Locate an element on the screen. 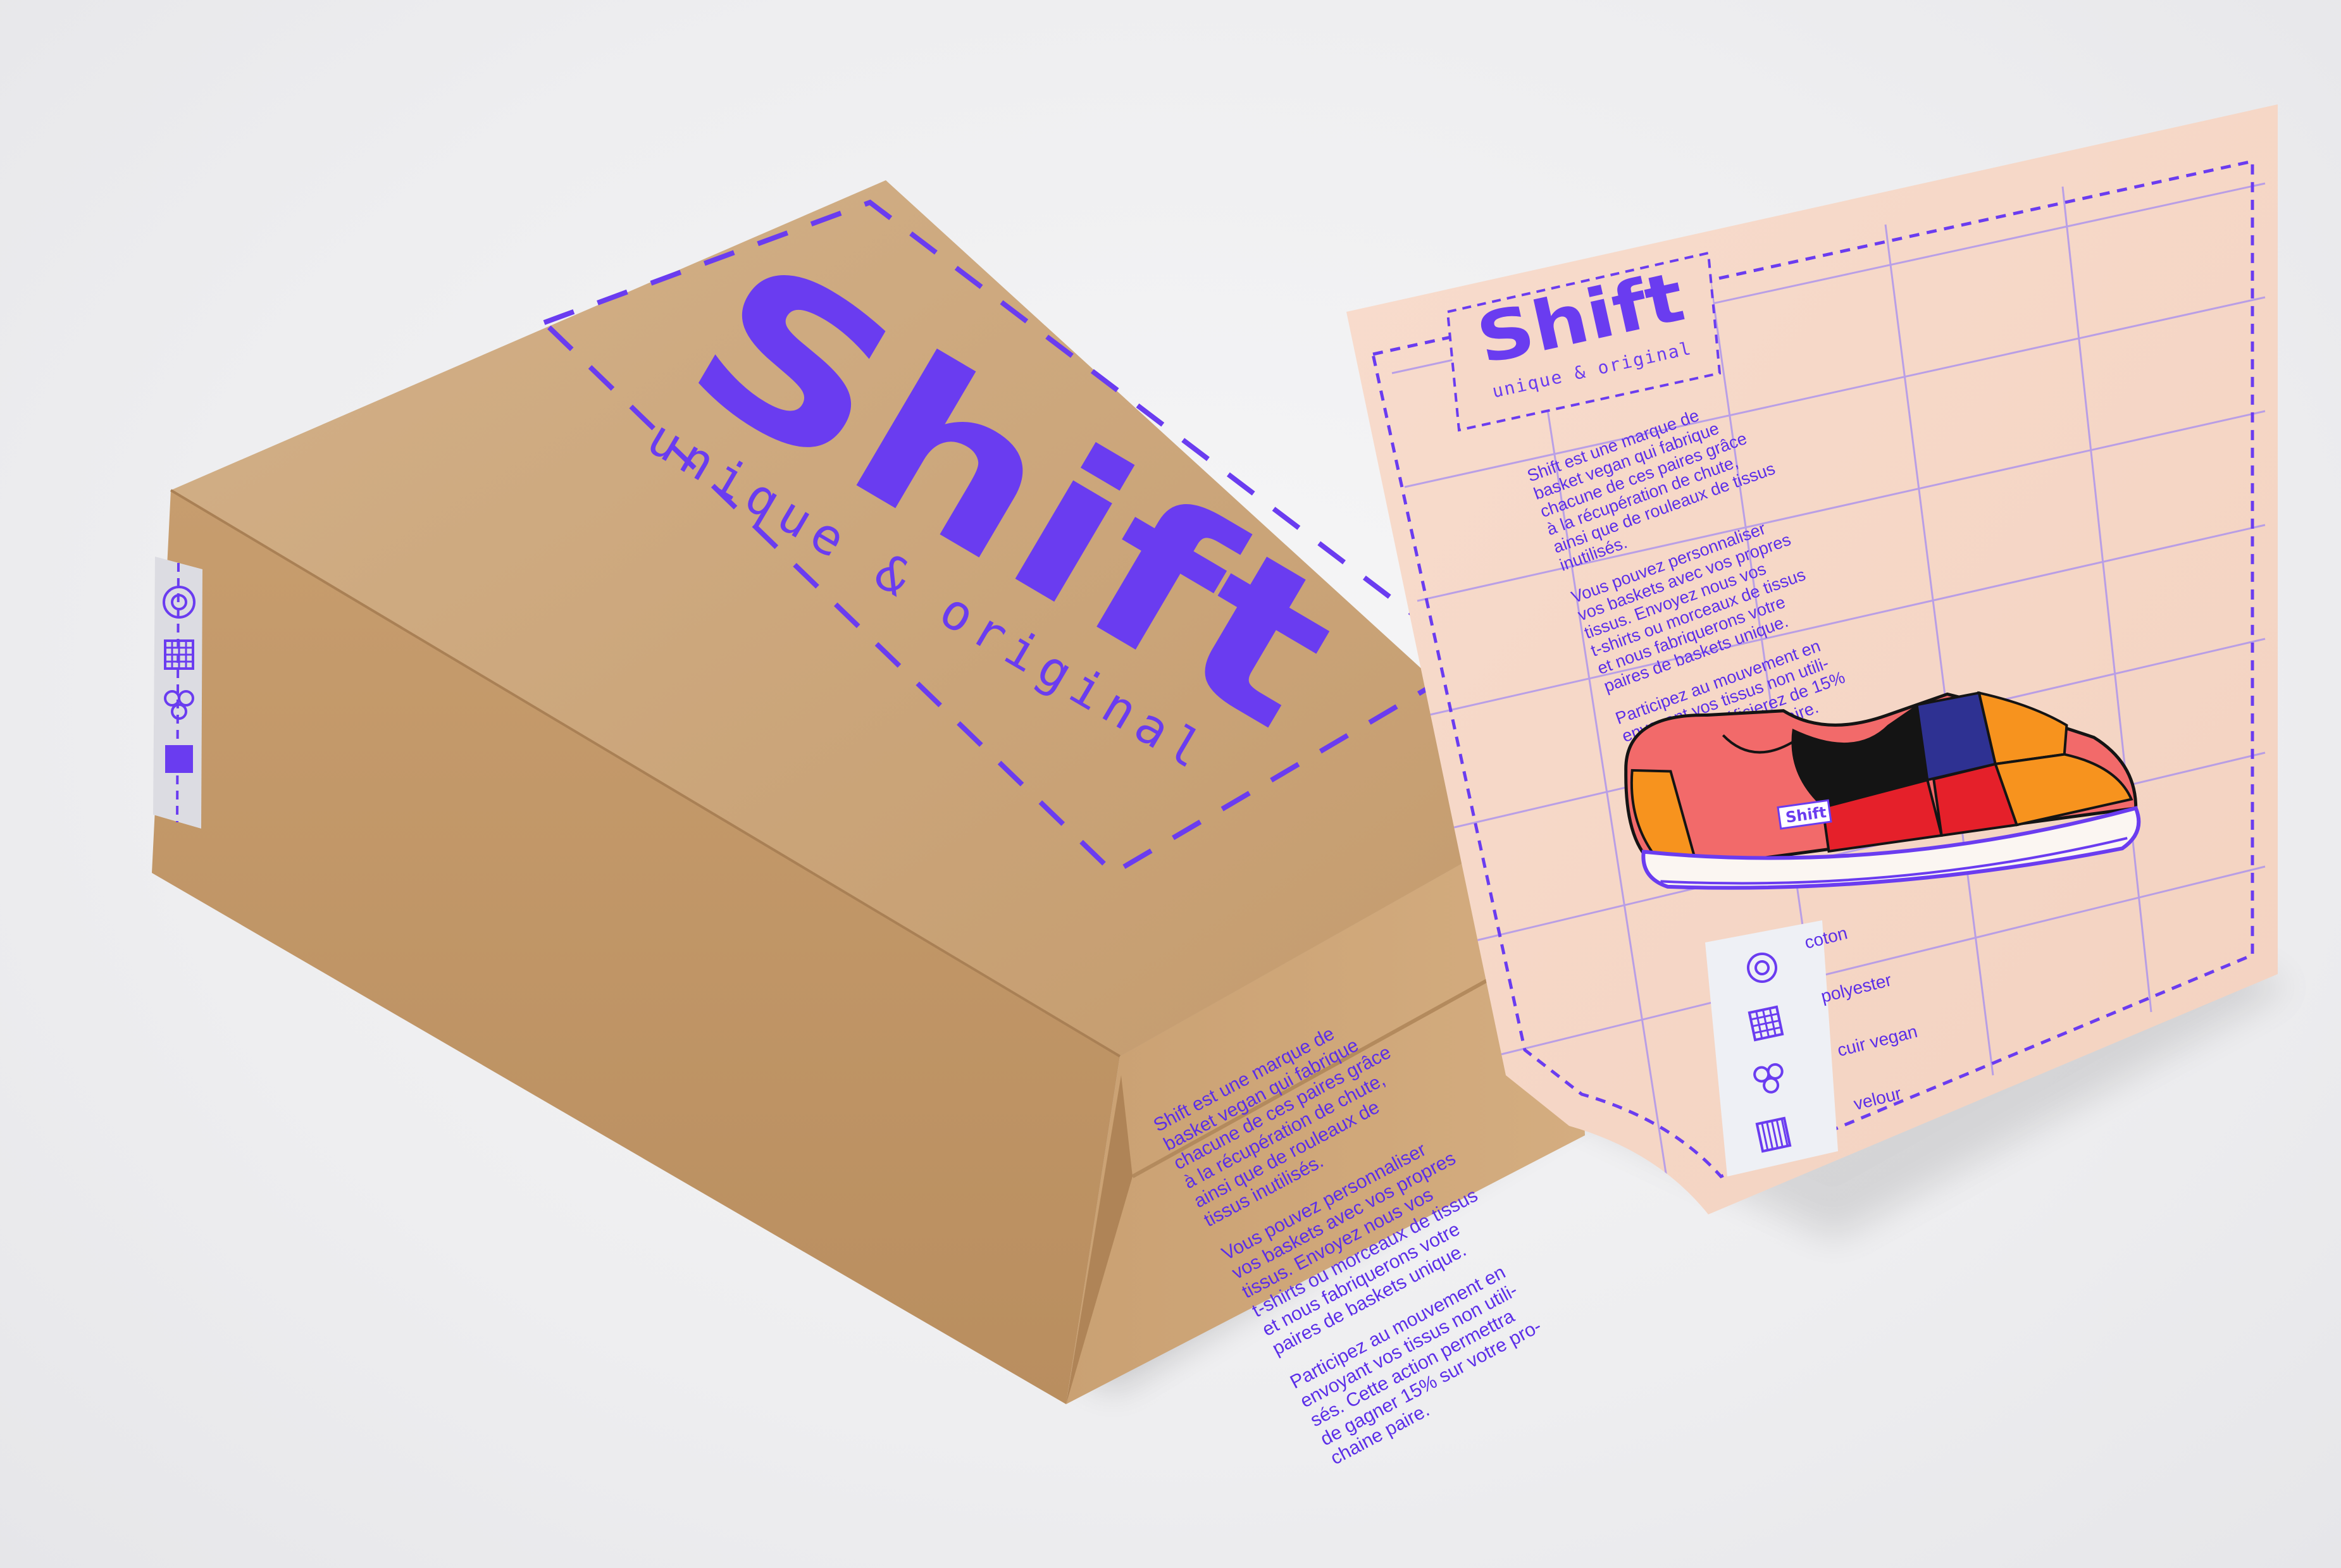 The height and width of the screenshot is (1568, 2341). box-tape-strip is located at coordinates (178, 693).